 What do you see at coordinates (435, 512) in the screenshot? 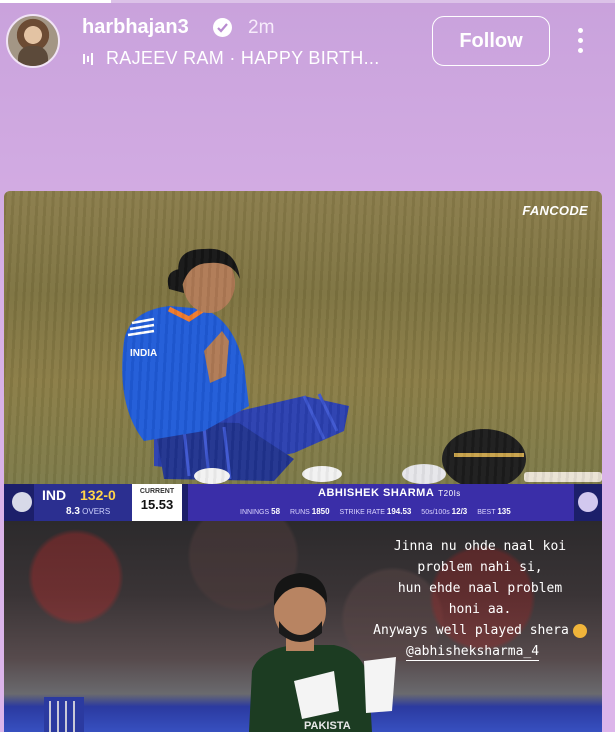
I see `stat-label: 50s/100s` at bounding box center [435, 512].